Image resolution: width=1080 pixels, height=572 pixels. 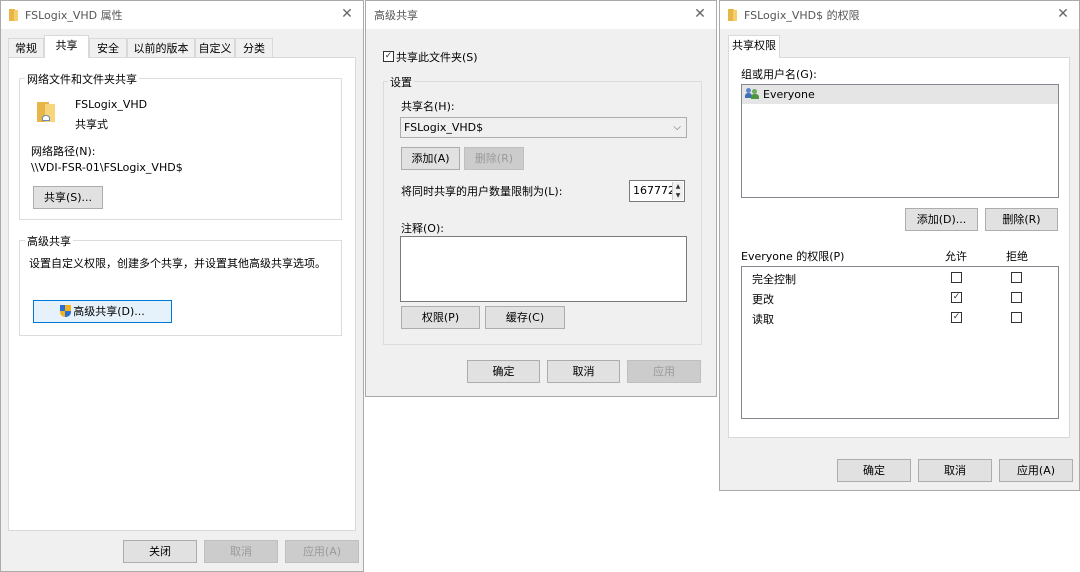 What do you see at coordinates (664, 371) in the screenshot?
I see `apply-button: 应用` at bounding box center [664, 371].